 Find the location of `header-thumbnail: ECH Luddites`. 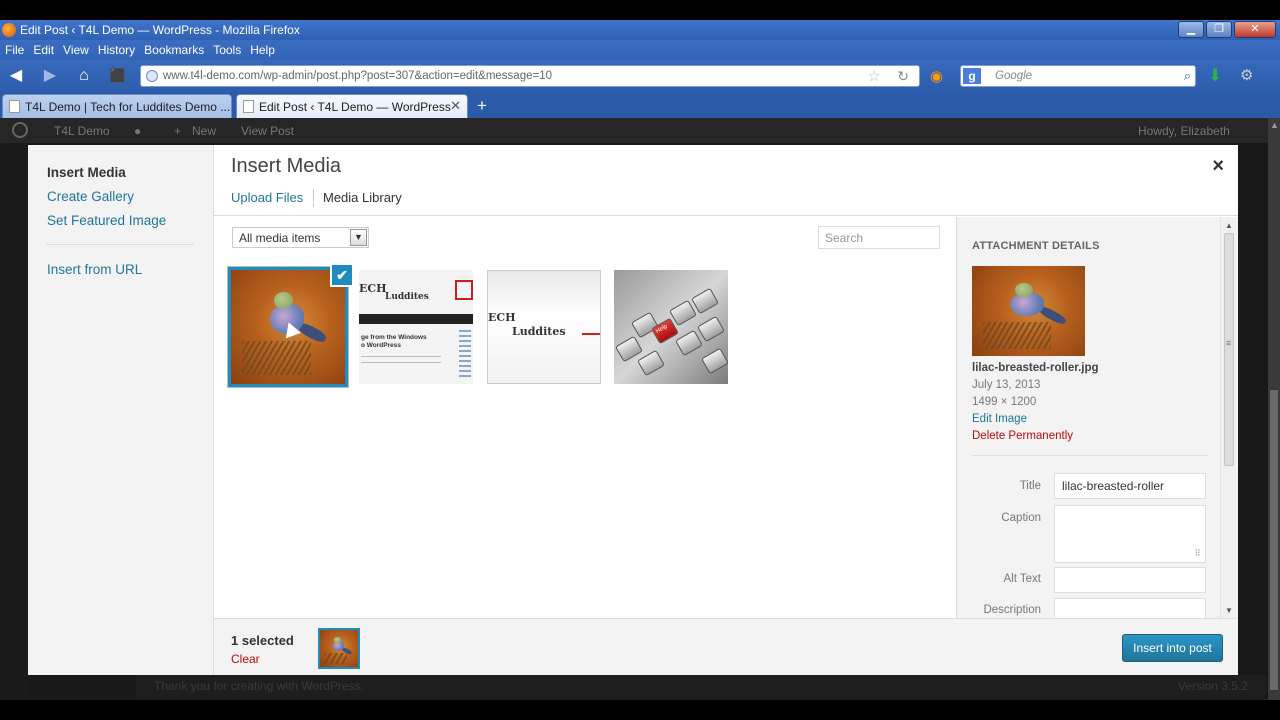

header-thumbnail: ECH Luddites is located at coordinates (544, 327).